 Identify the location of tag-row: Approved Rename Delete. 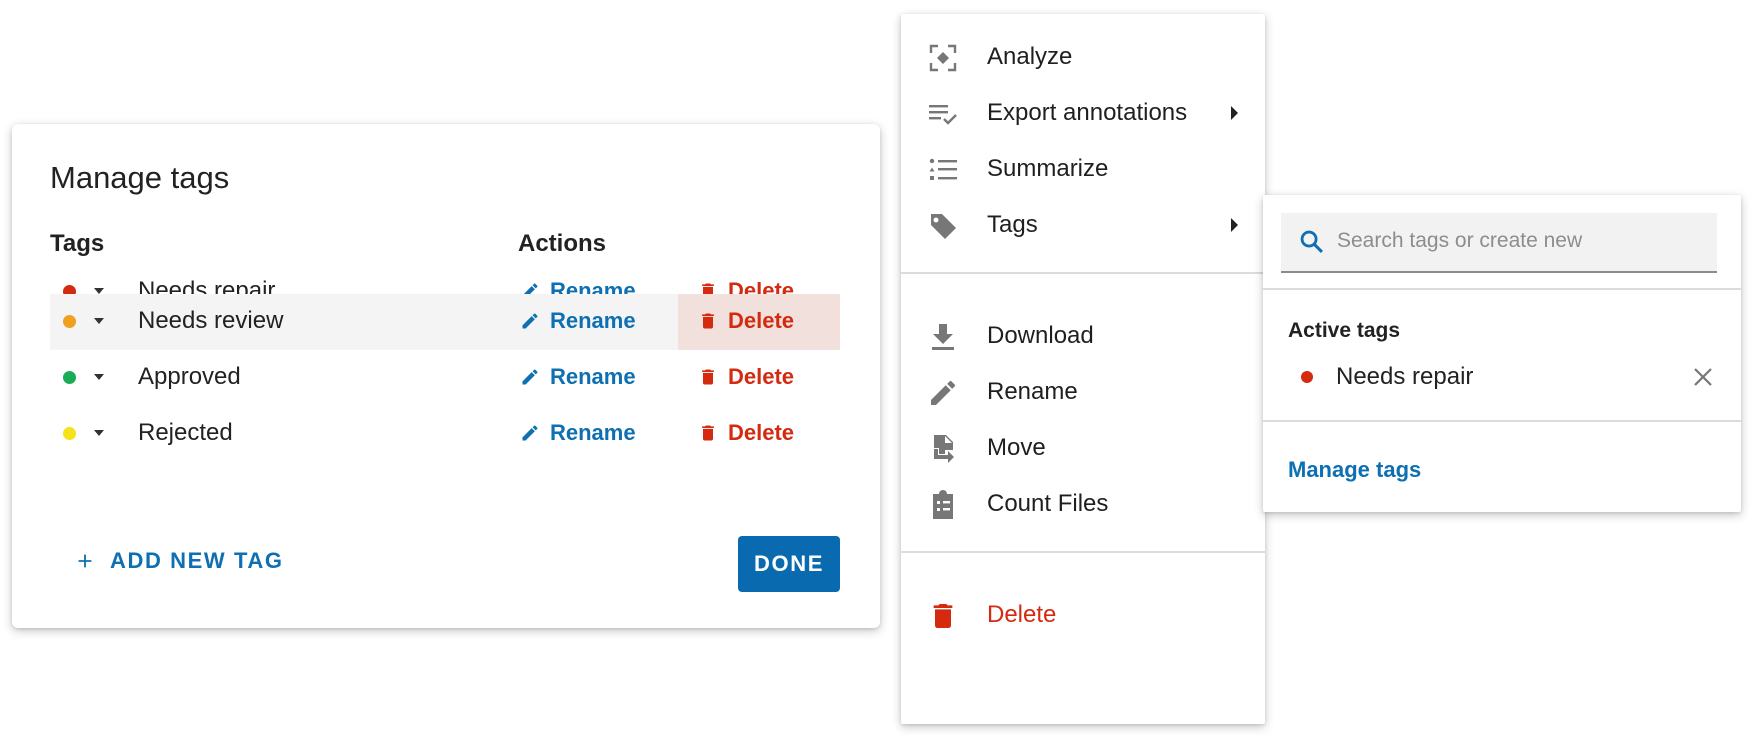
(445, 378).